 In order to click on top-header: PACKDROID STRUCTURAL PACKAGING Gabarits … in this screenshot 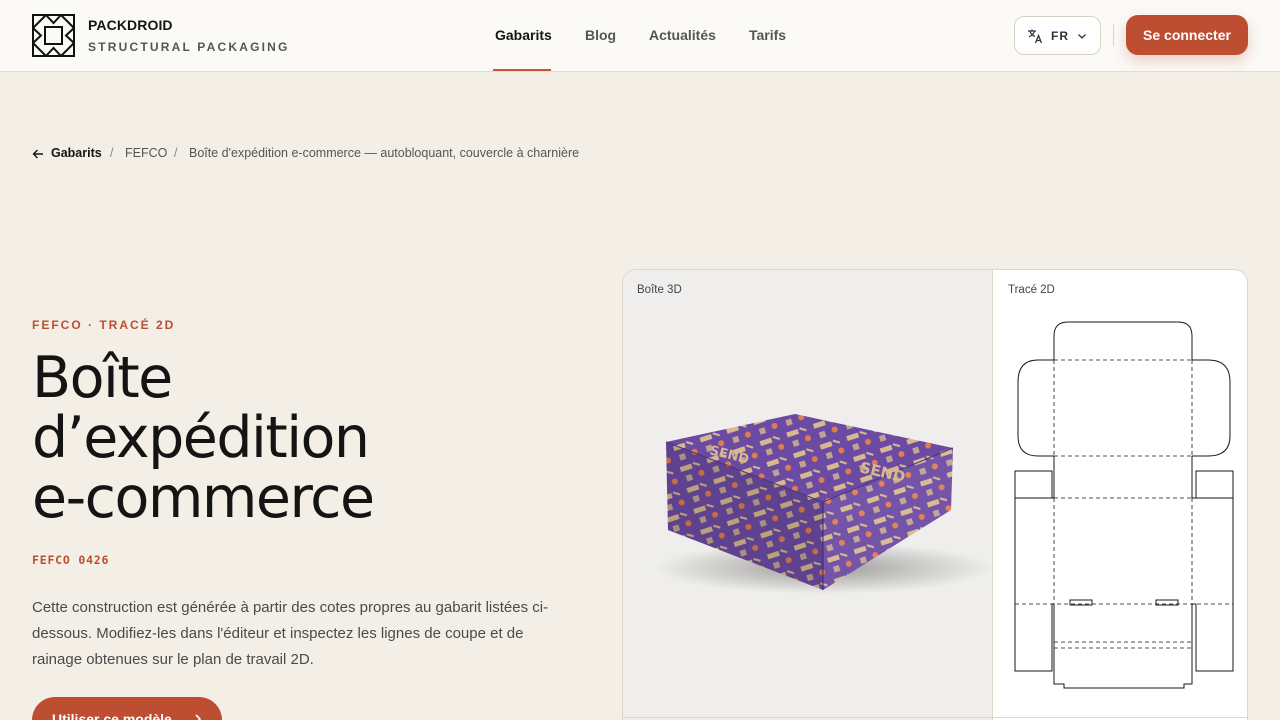, I will do `click(640, 36)`.